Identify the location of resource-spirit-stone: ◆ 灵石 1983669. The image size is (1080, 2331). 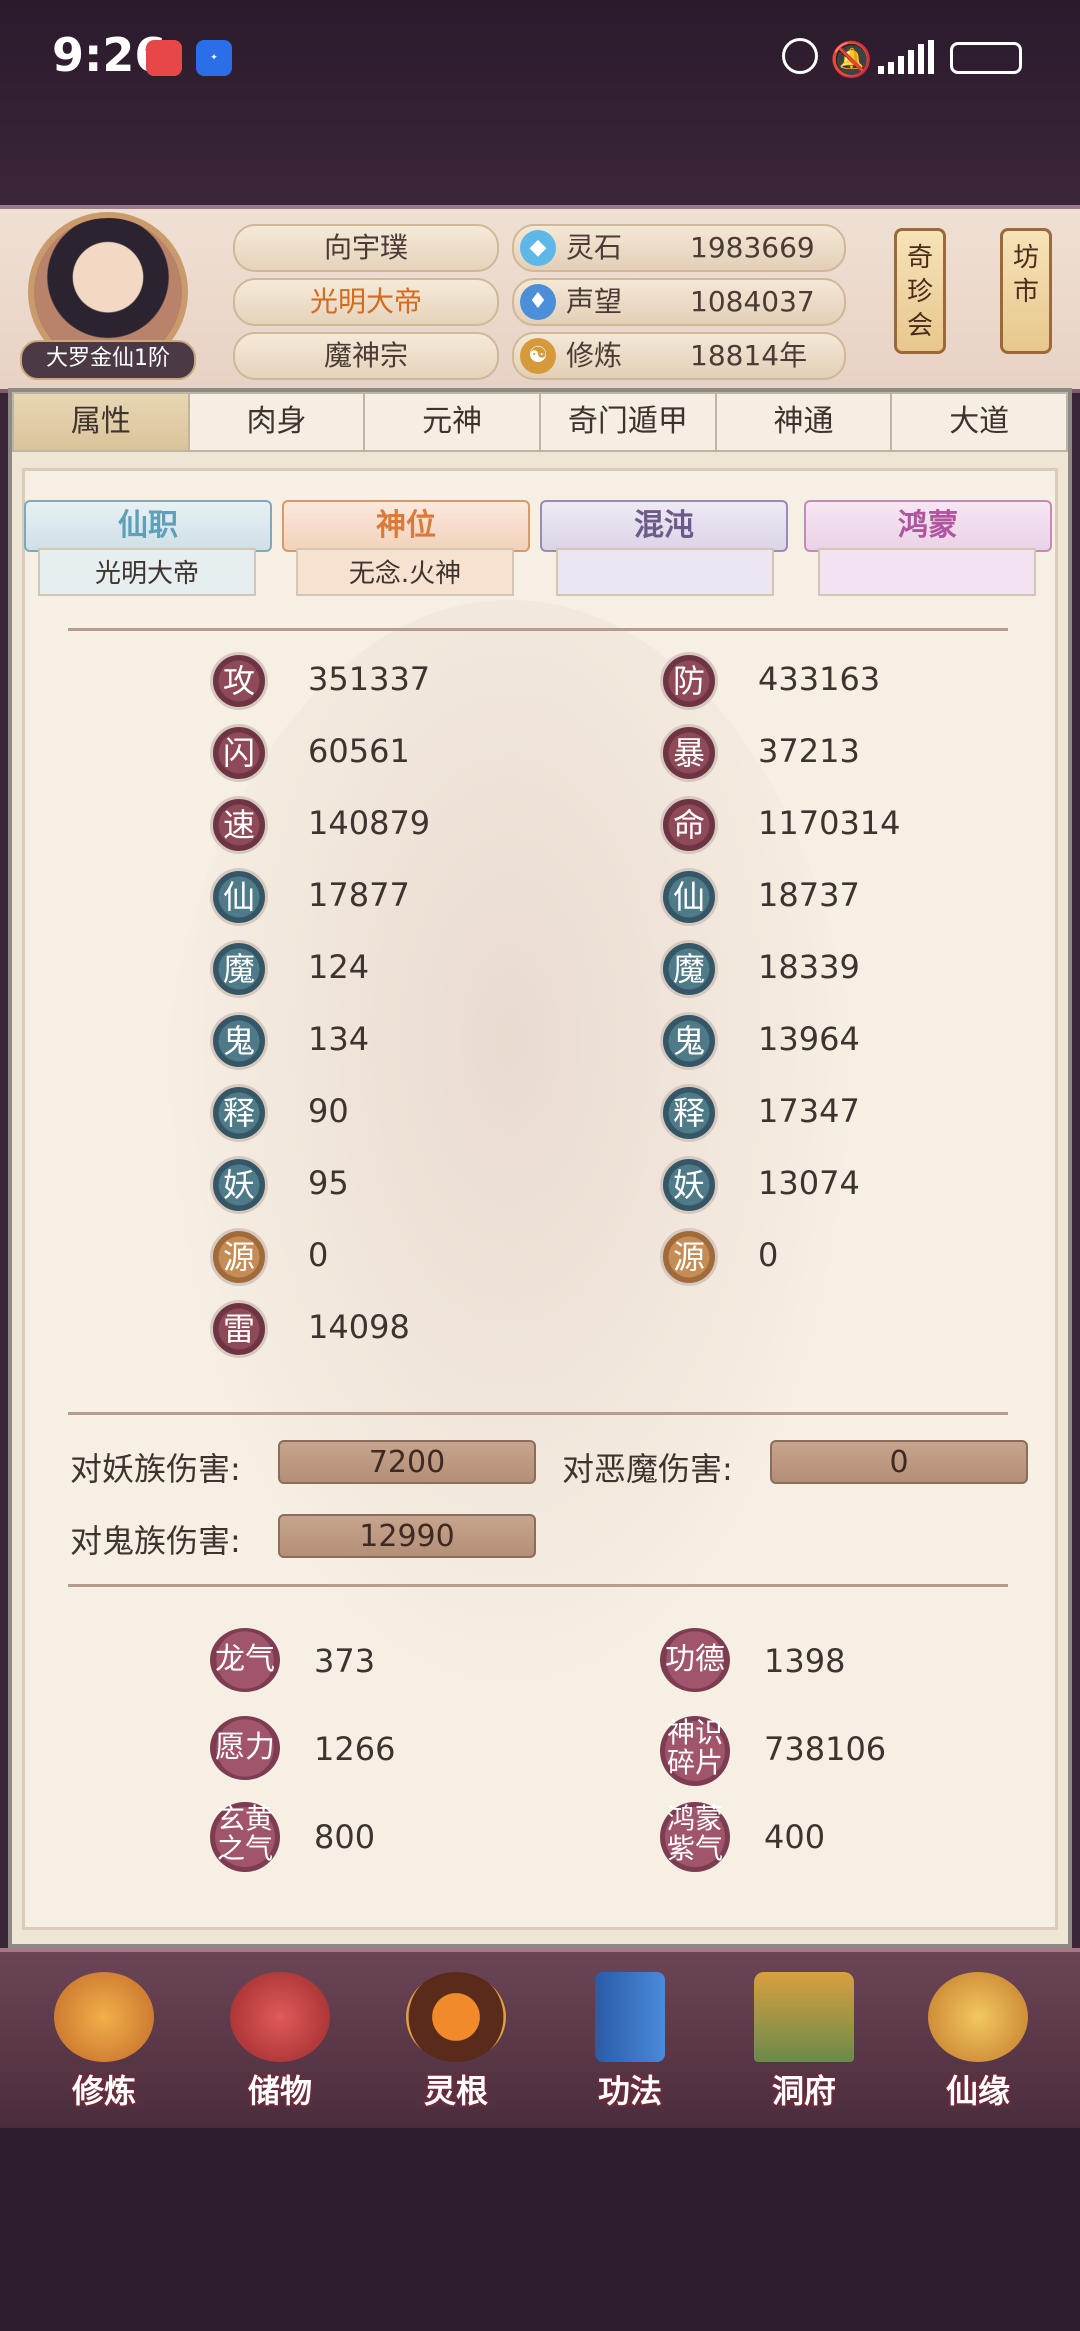
(679, 248).